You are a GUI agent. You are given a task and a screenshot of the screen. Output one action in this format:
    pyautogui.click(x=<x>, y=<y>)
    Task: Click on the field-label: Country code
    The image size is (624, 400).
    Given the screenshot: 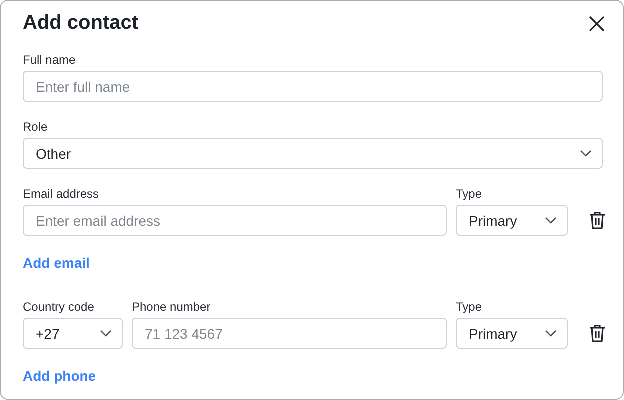 What is the action you would take?
    pyautogui.click(x=59, y=307)
    